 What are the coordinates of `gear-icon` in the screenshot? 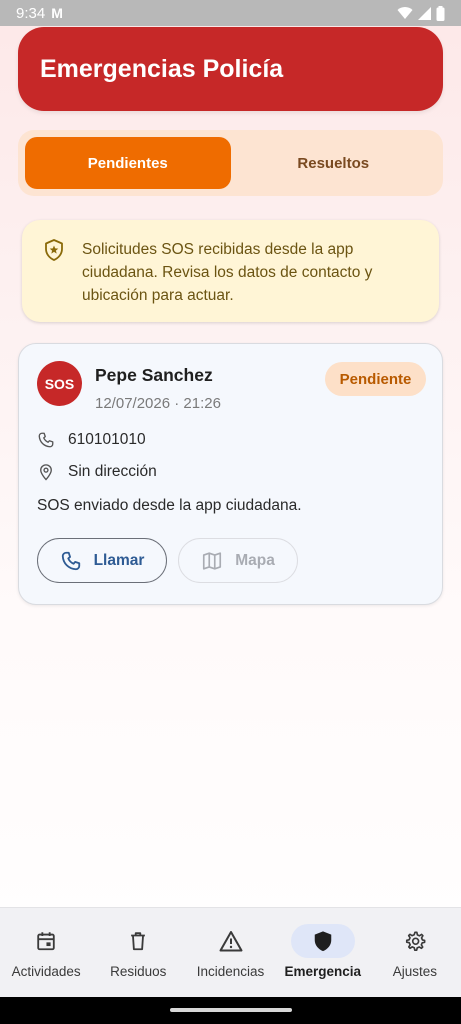 It's located at (415, 941).